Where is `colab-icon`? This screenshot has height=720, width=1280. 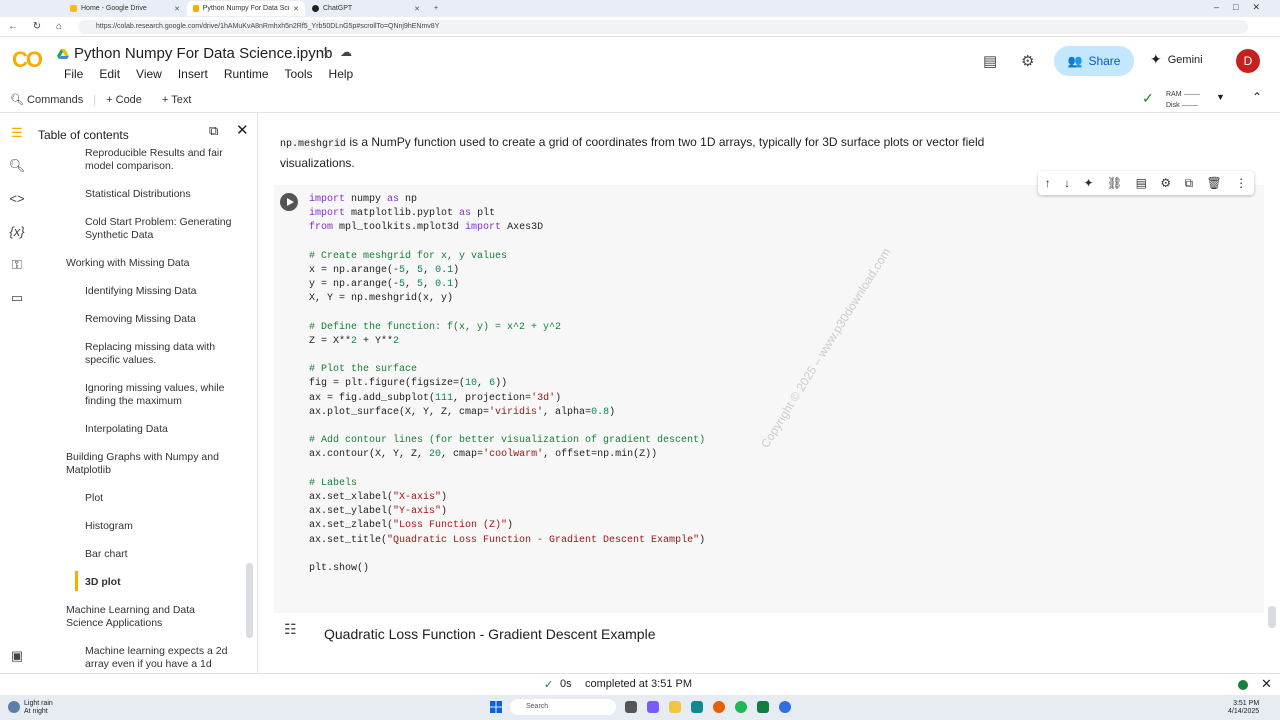
colab-icon is located at coordinates (196, 8).